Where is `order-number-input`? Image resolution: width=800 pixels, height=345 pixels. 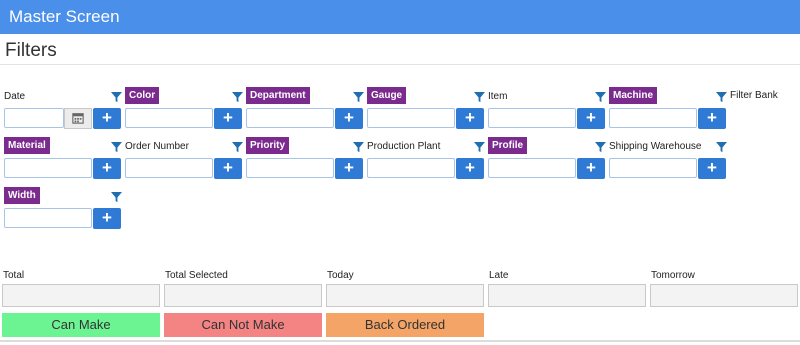
order-number-input is located at coordinates (169, 168).